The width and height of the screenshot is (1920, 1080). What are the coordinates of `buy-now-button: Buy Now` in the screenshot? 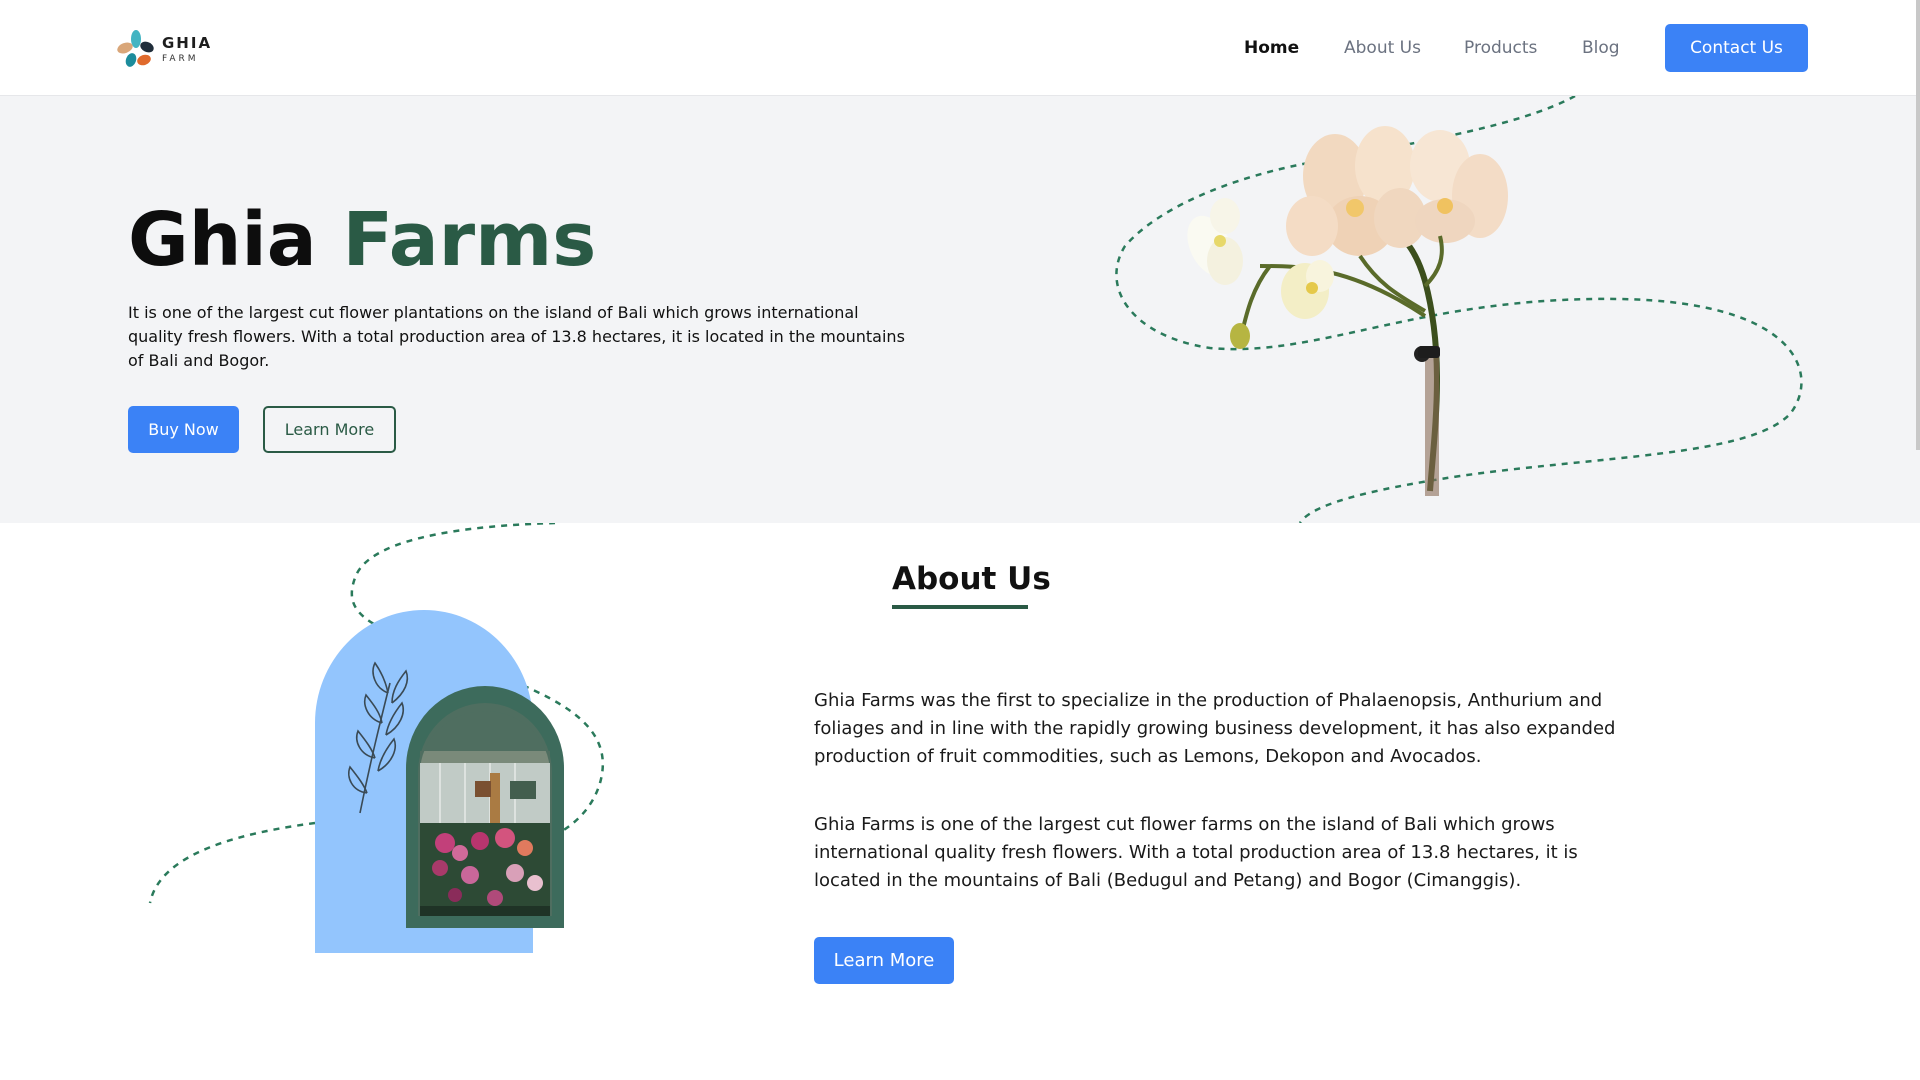 It's located at (183, 429).